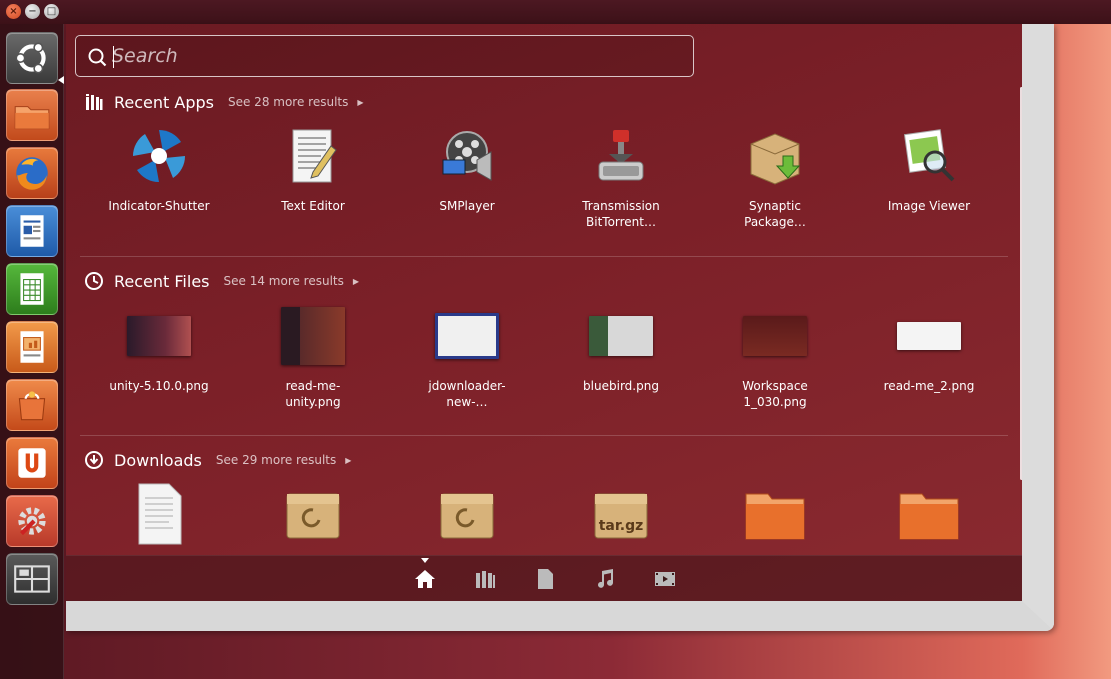 Image resolution: width=1111 pixels, height=679 pixels. I want to click on ubuntu-logo-icon, so click(30, 58).